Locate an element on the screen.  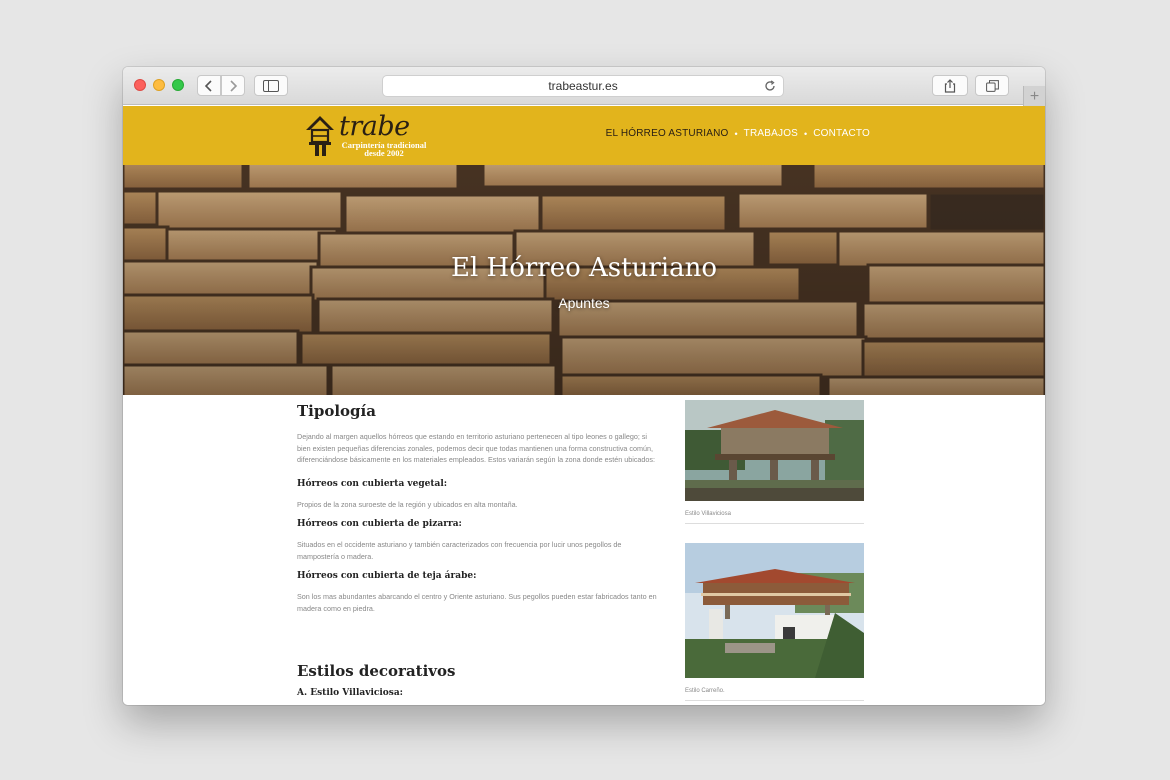
back-button is located at coordinates (209, 85).